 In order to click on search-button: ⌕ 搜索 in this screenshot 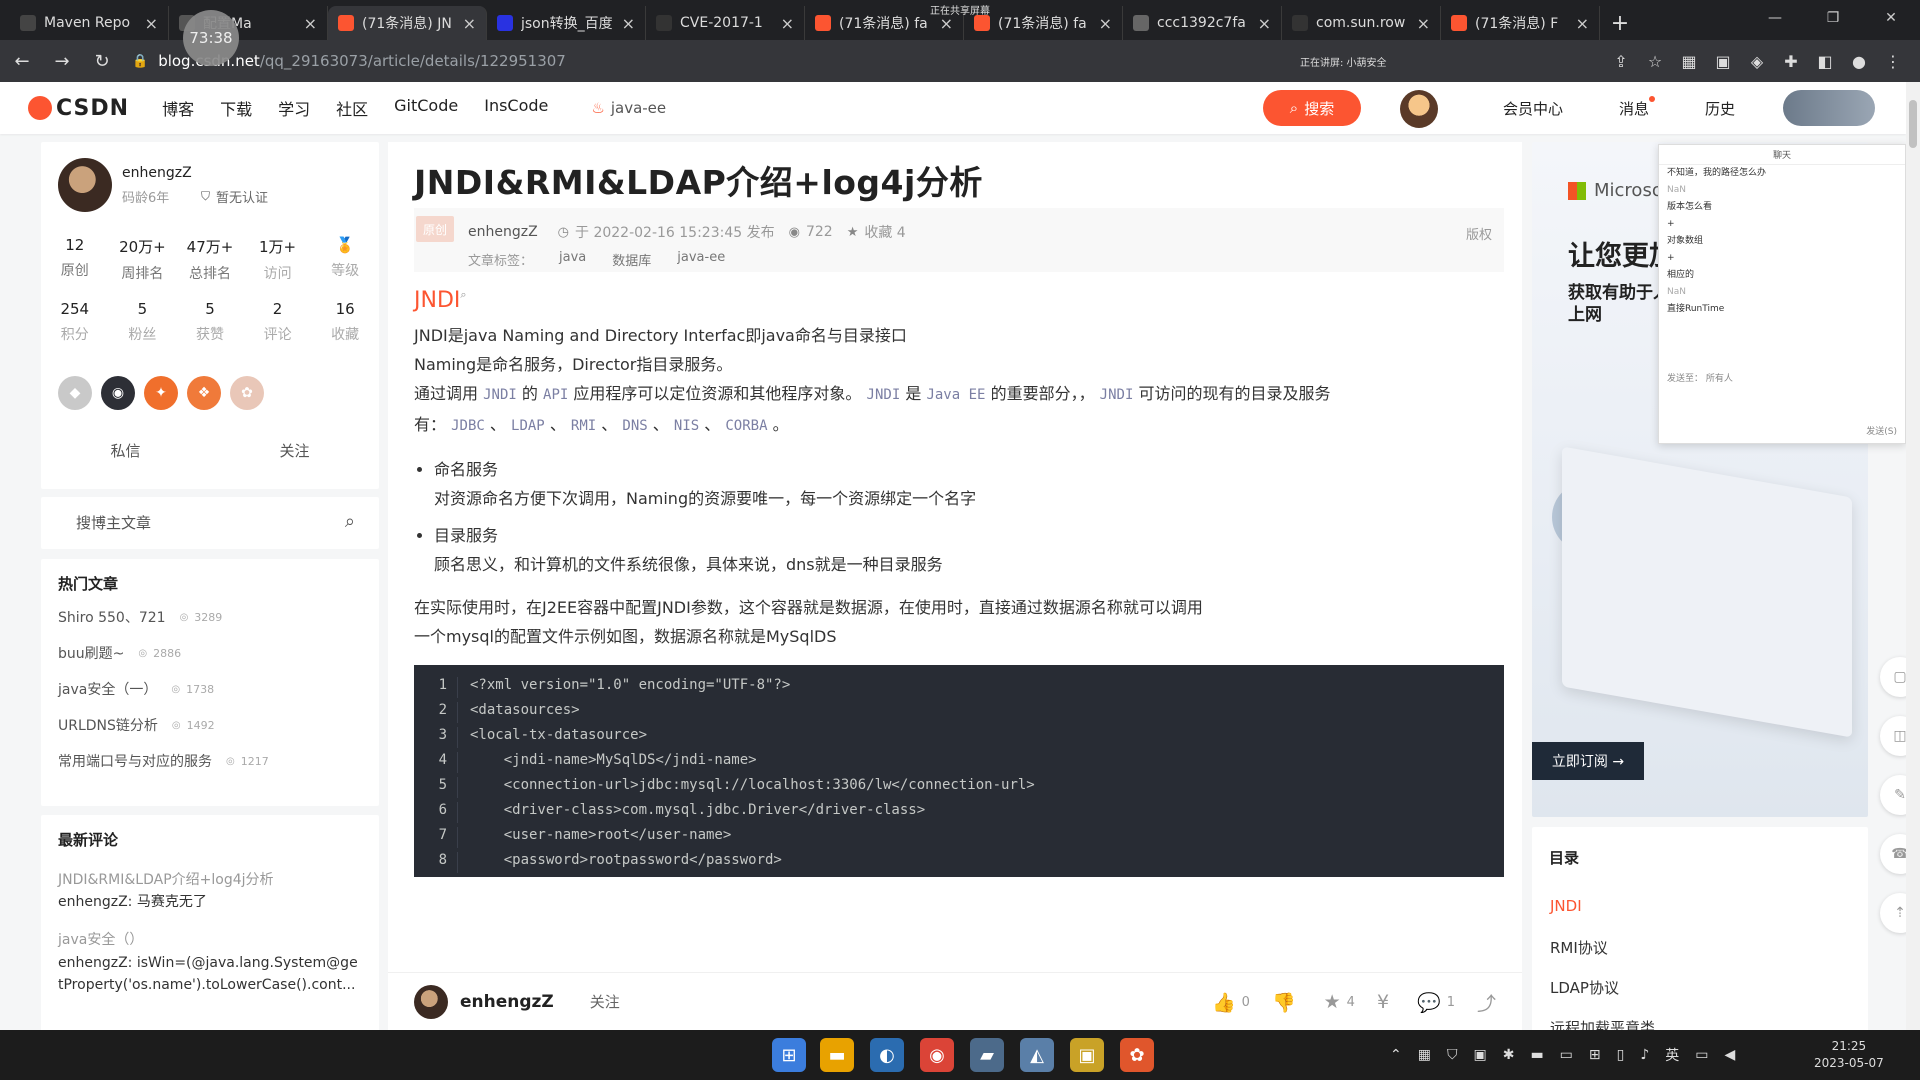, I will do `click(1312, 108)`.